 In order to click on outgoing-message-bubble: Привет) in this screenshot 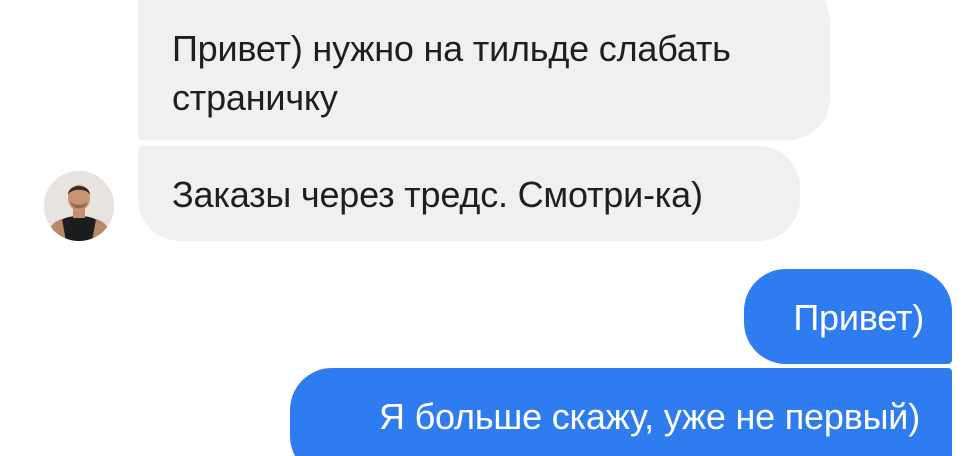, I will do `click(848, 316)`.